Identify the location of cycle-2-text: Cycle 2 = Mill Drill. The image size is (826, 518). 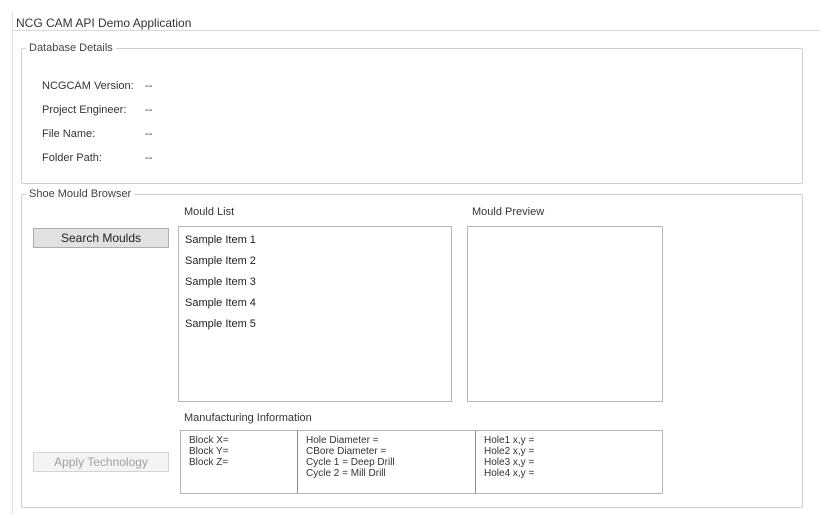
(346, 473).